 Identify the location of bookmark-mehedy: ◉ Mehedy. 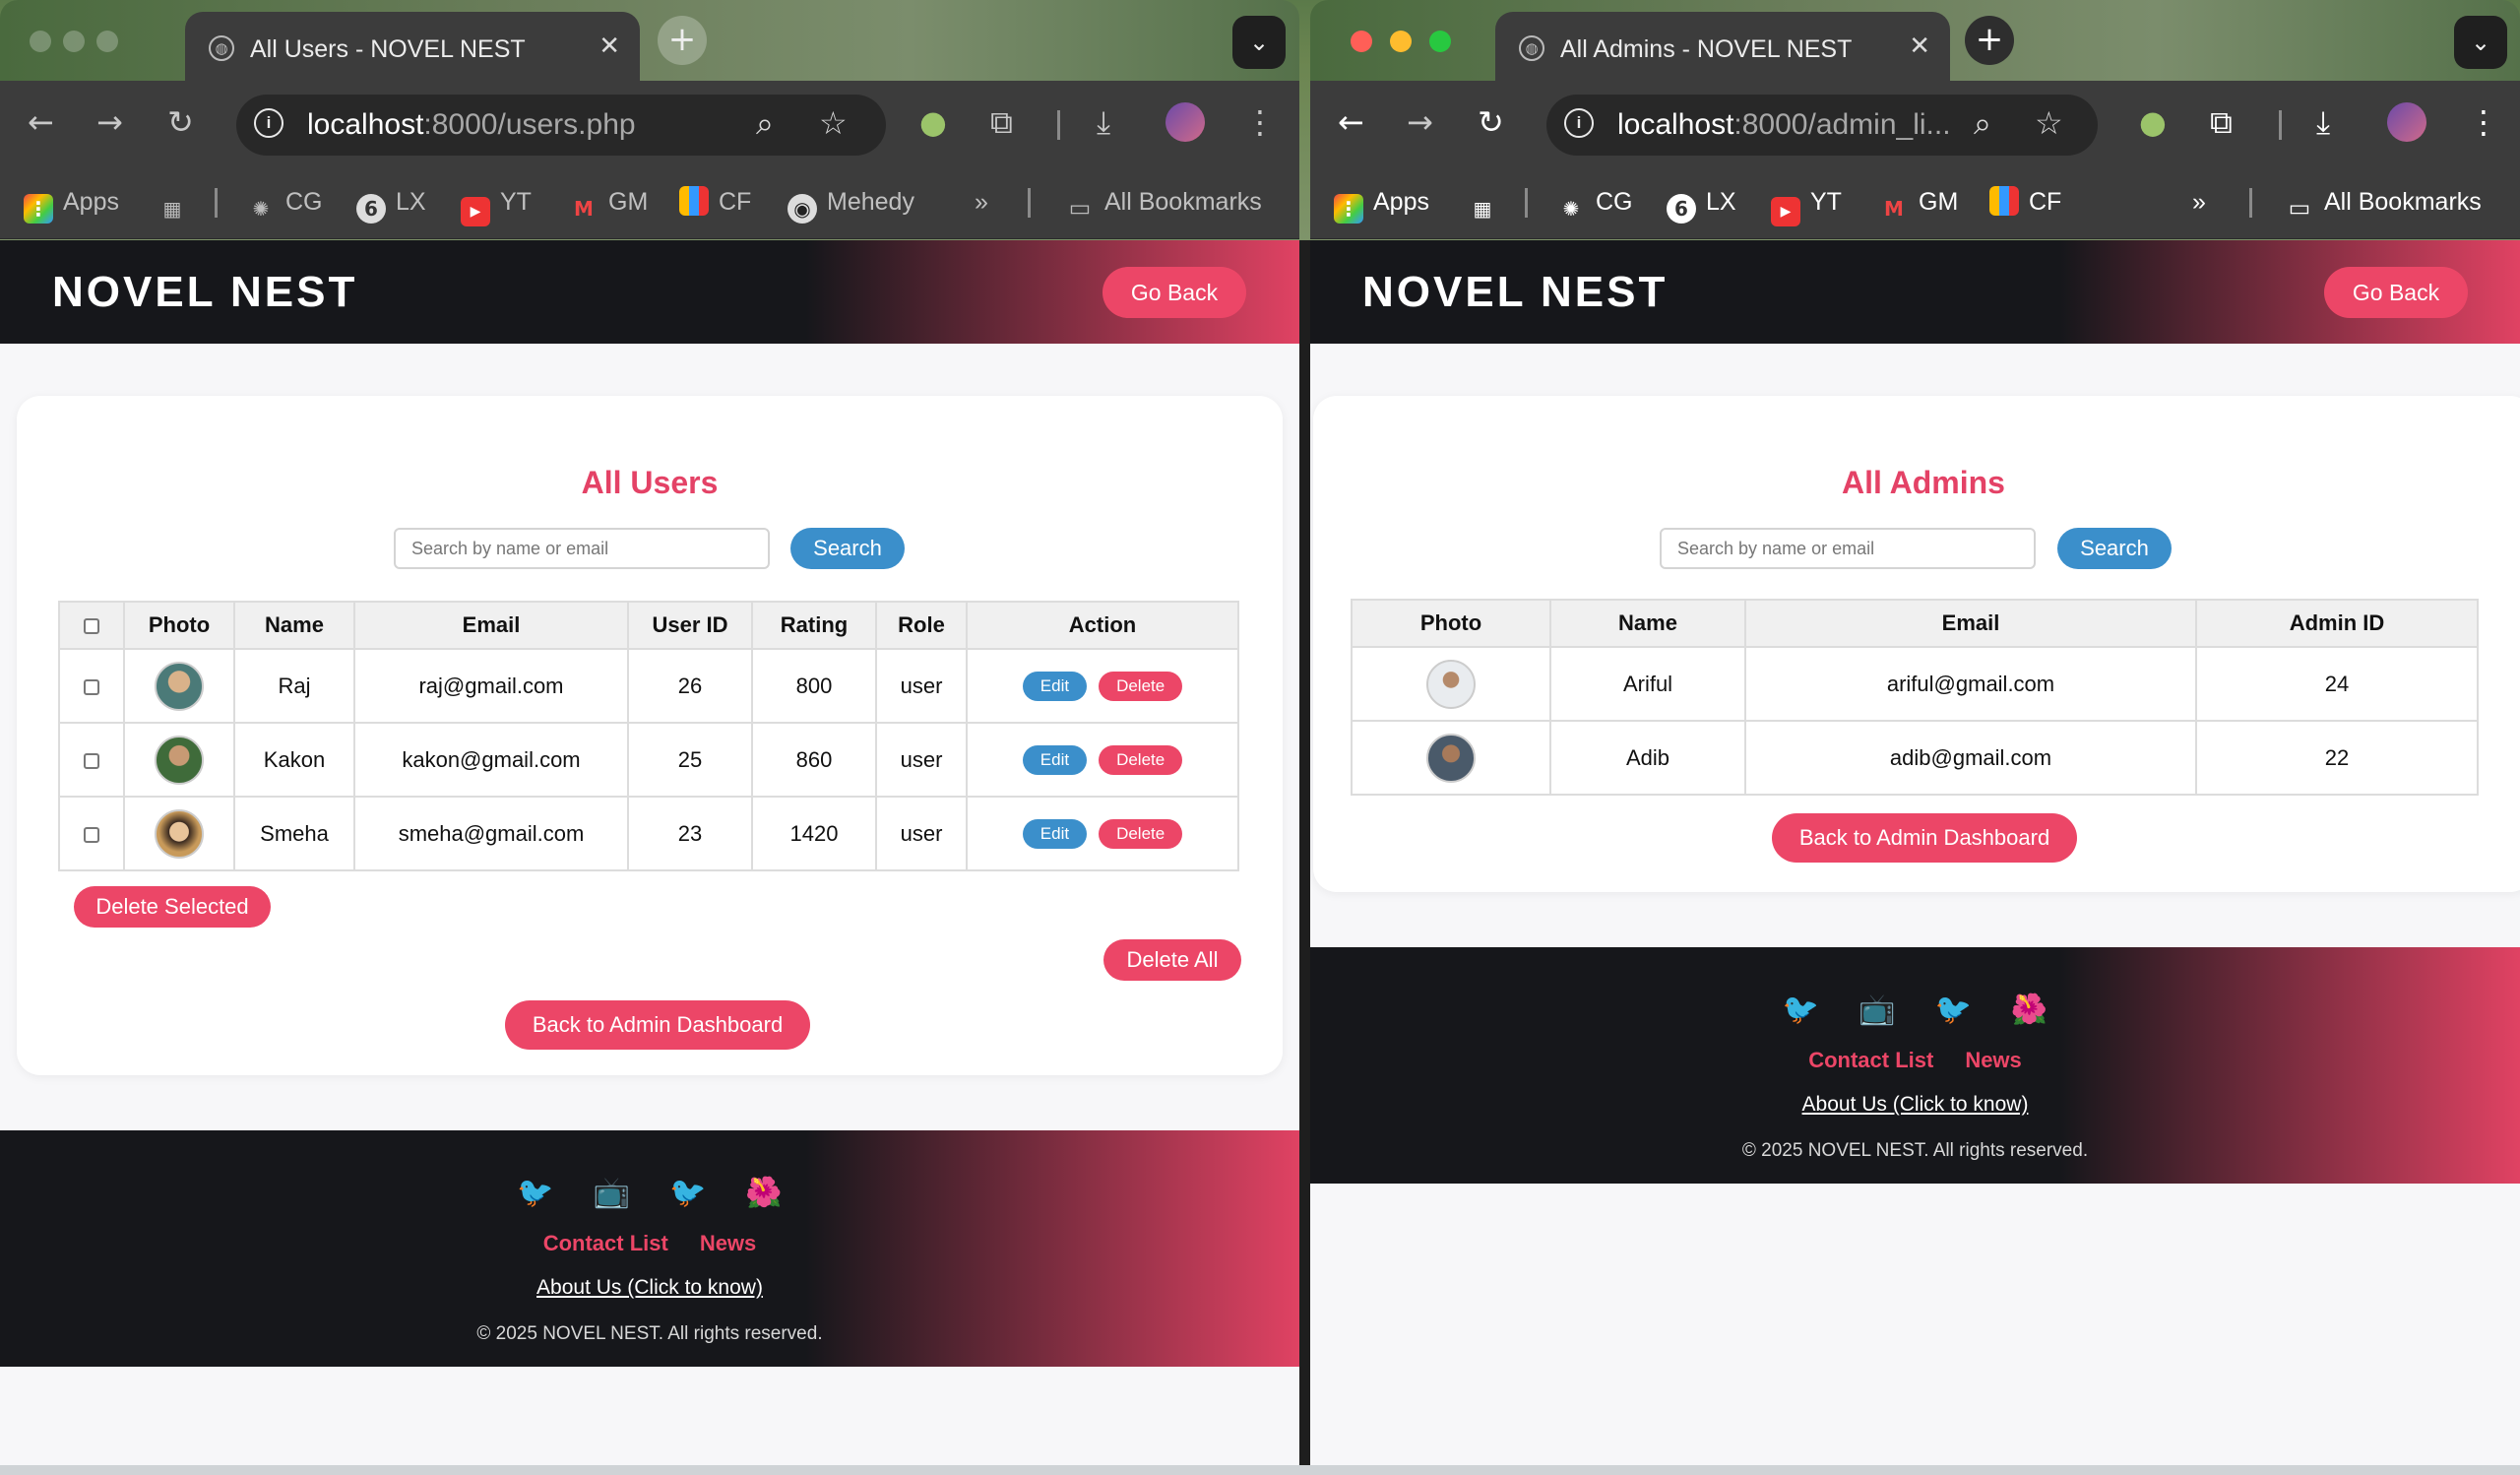
(851, 204).